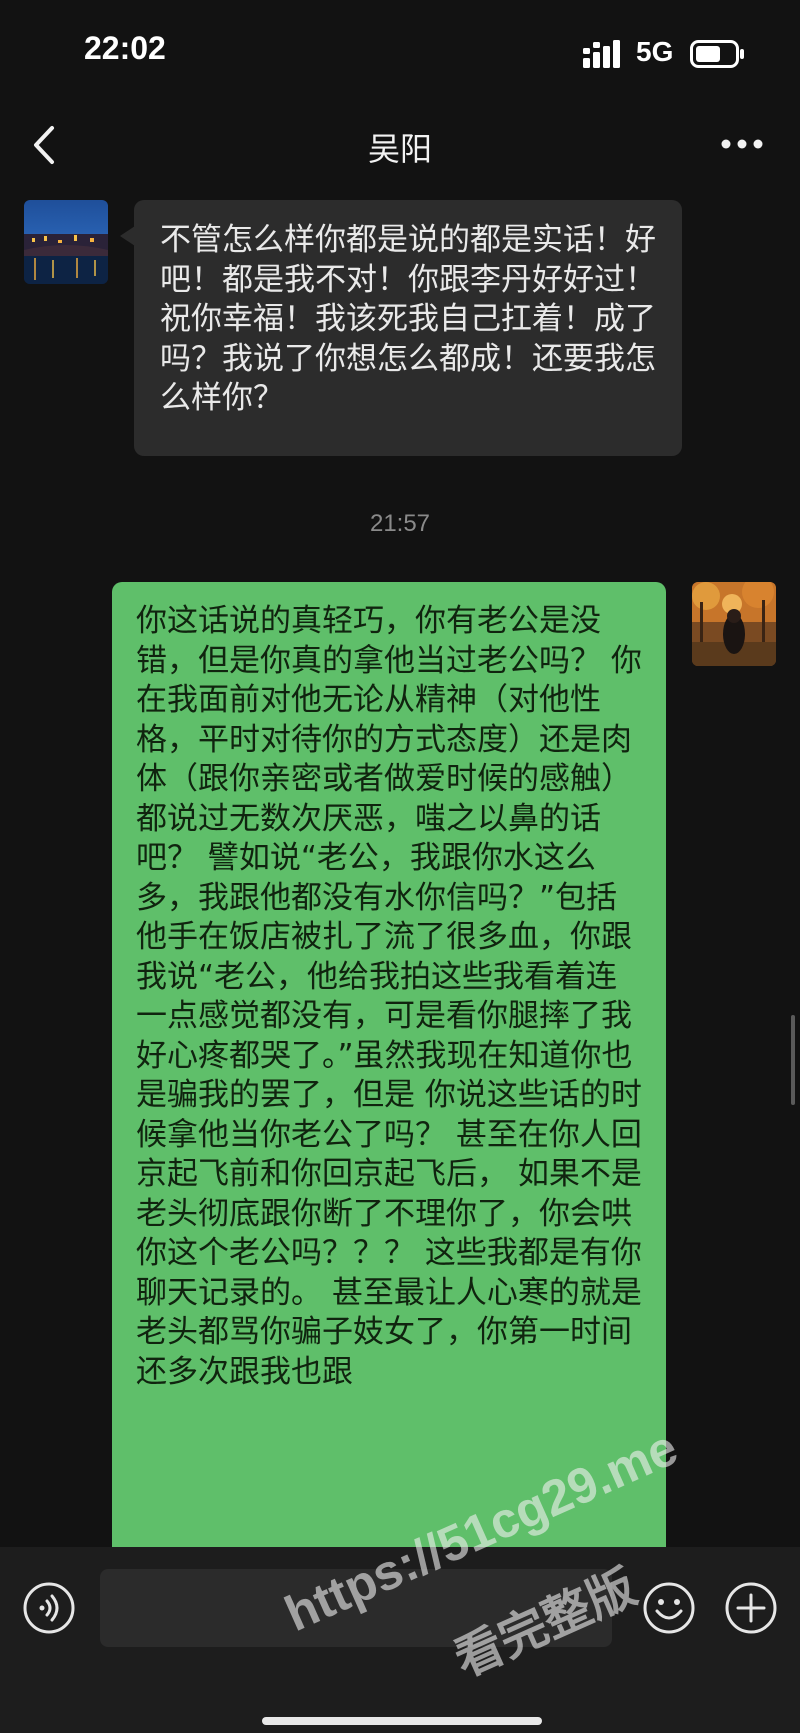  What do you see at coordinates (125, 48) in the screenshot?
I see `status-time: 22:02` at bounding box center [125, 48].